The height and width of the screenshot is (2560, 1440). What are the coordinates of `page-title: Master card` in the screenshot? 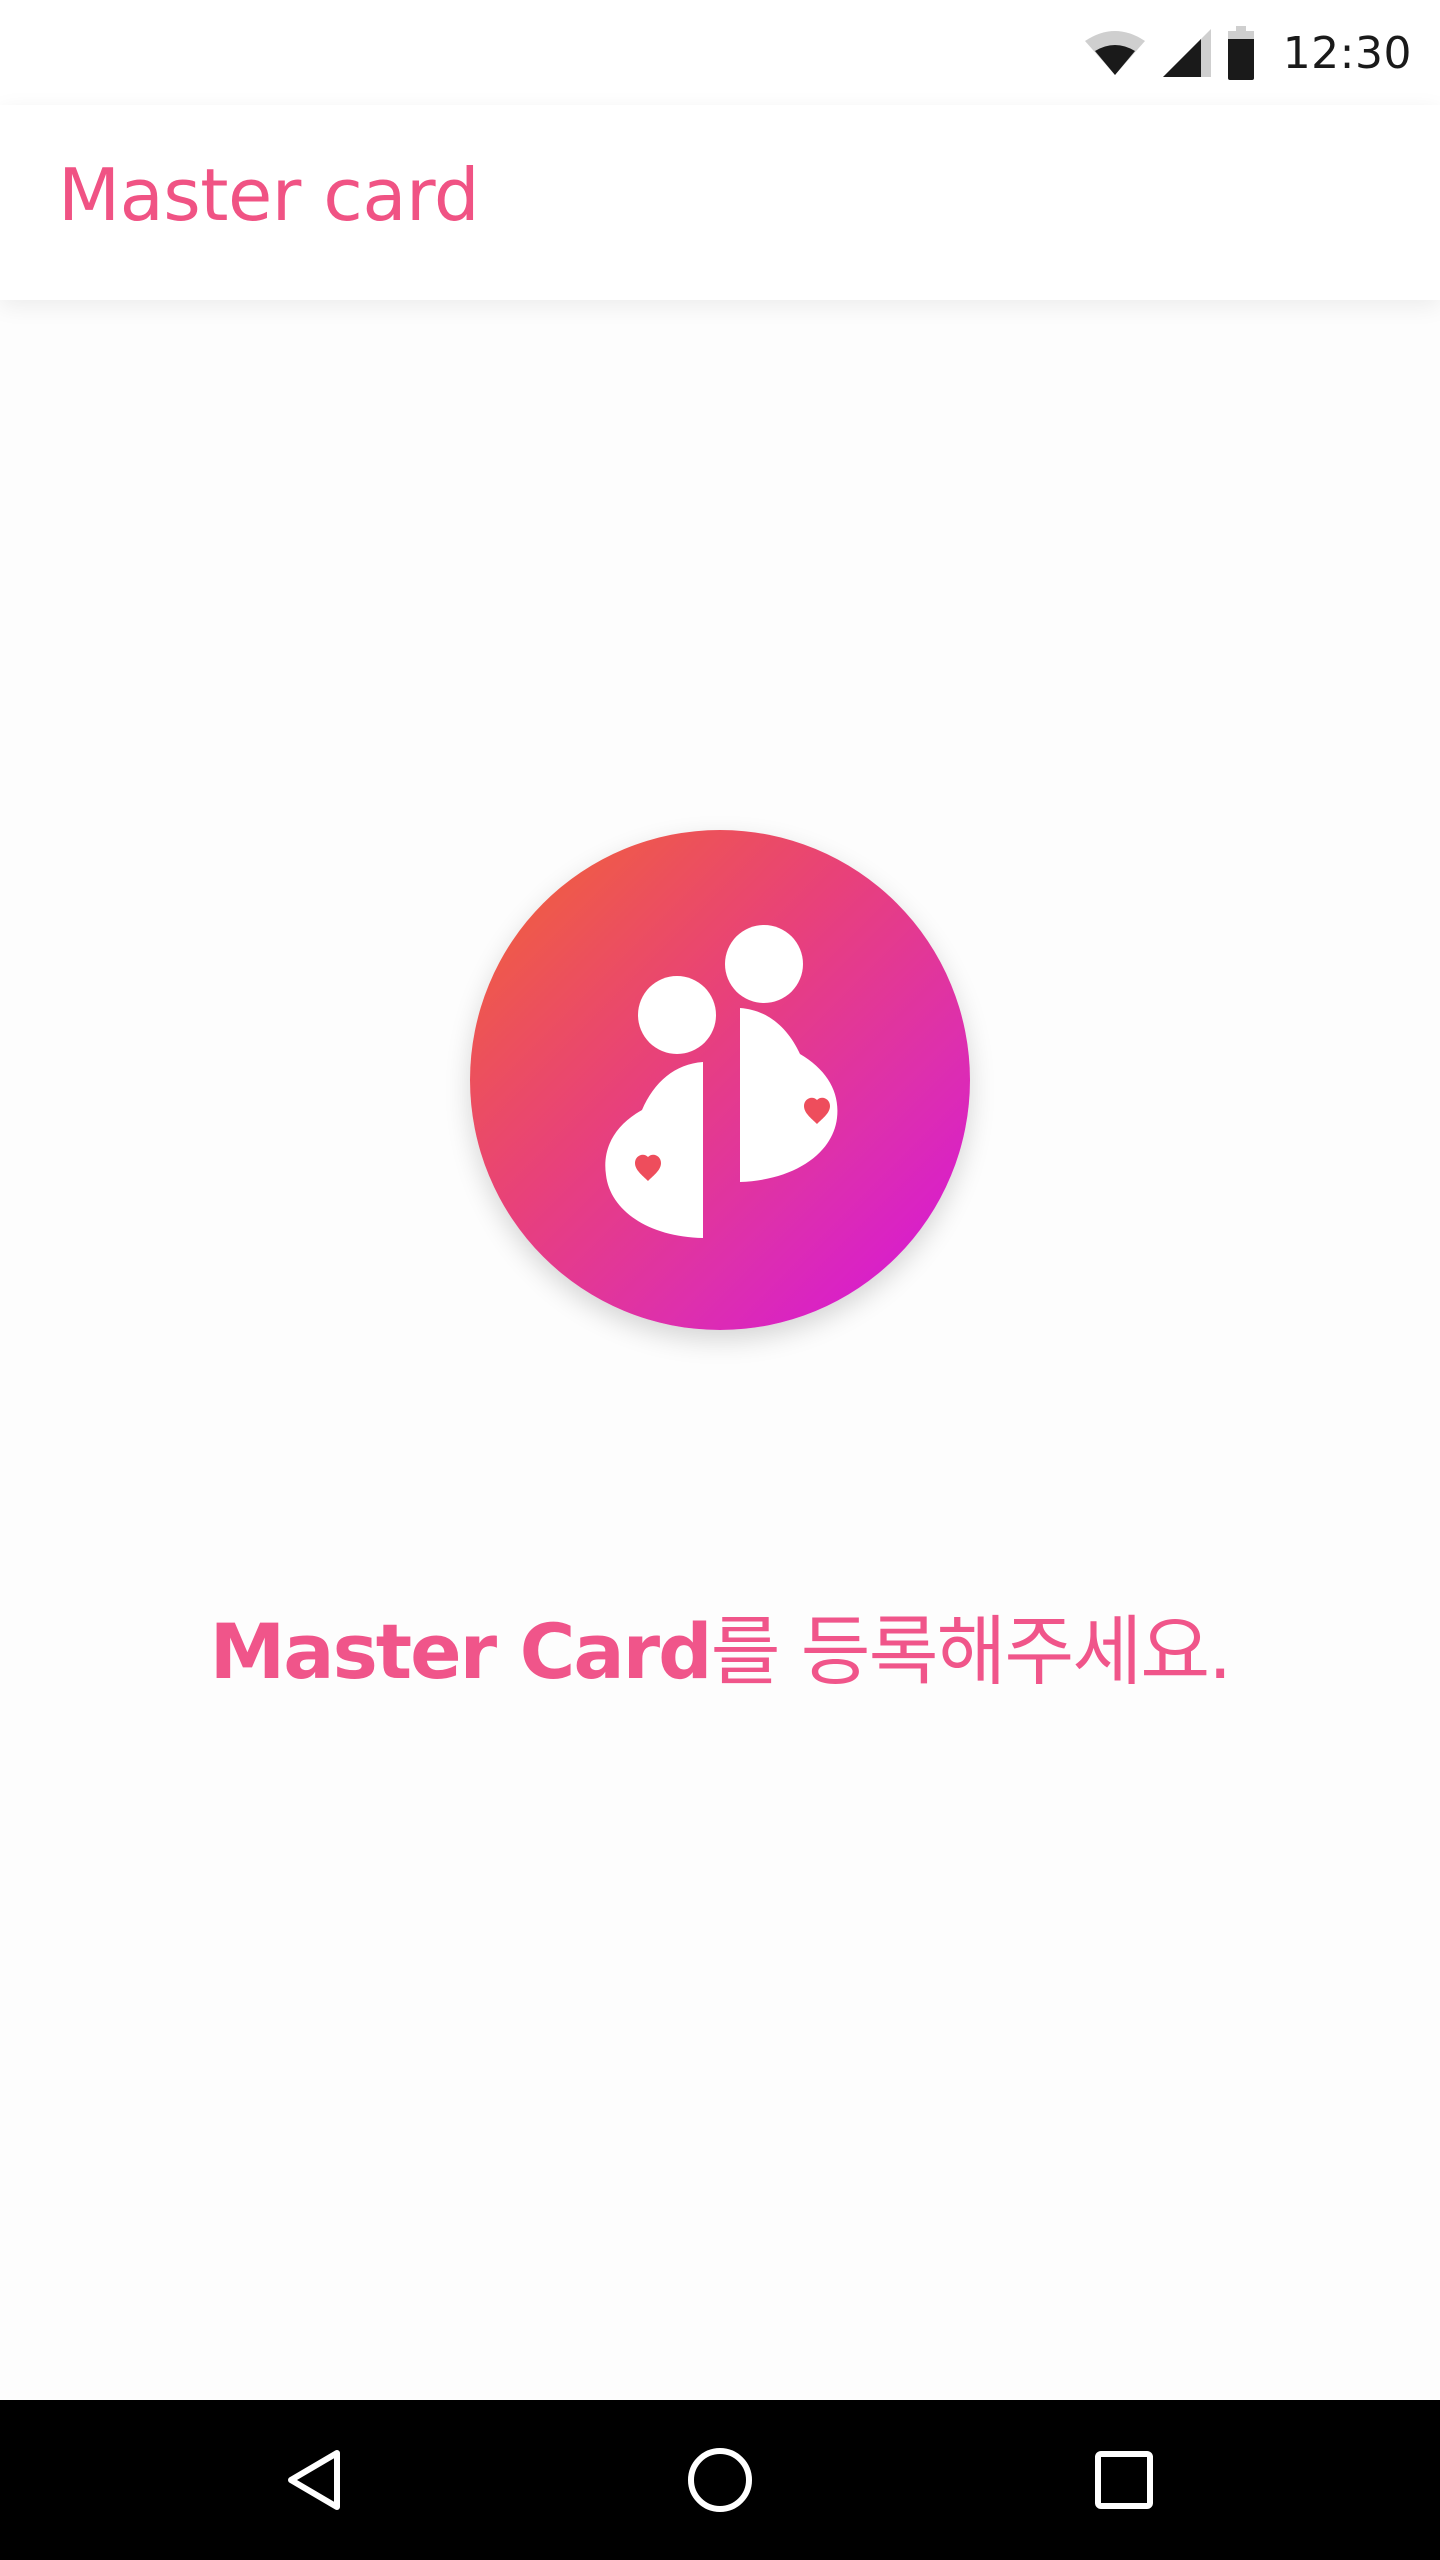 It's located at (269, 195).